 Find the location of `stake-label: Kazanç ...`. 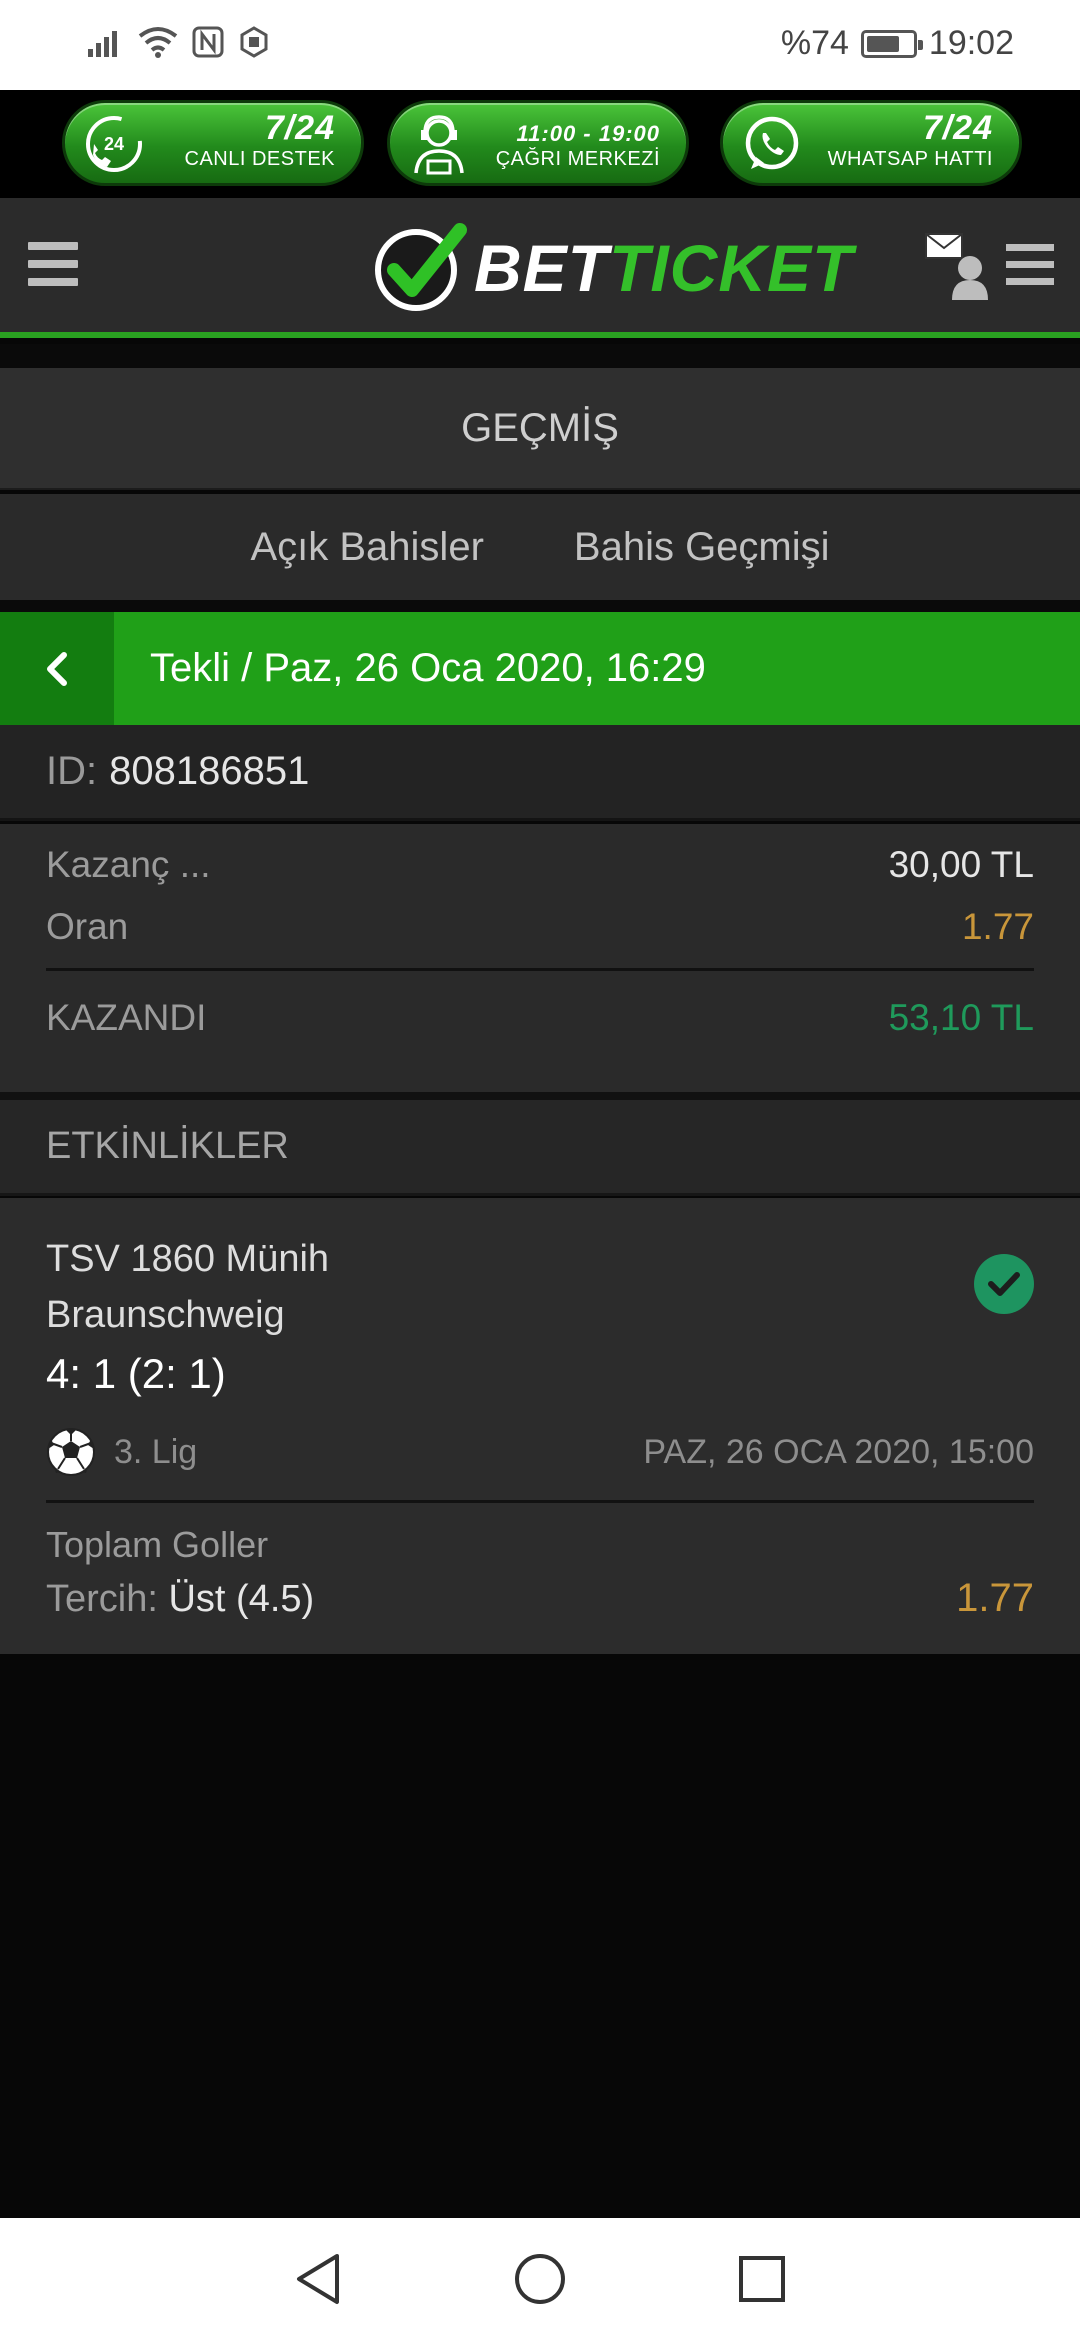

stake-label: Kazanç ... is located at coordinates (128, 864).